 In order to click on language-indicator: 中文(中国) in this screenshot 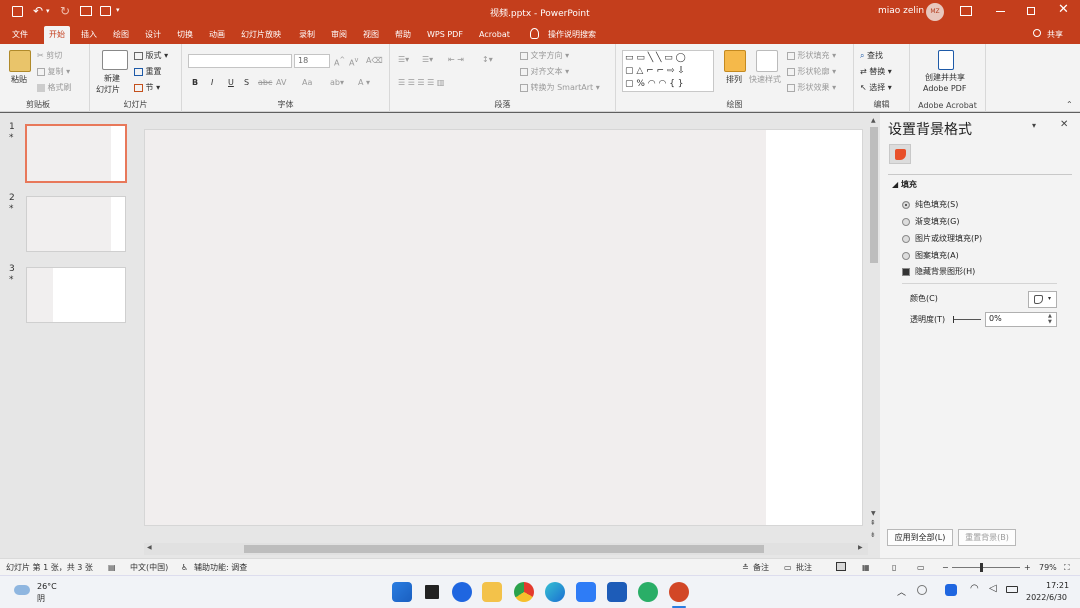, I will do `click(149, 567)`.